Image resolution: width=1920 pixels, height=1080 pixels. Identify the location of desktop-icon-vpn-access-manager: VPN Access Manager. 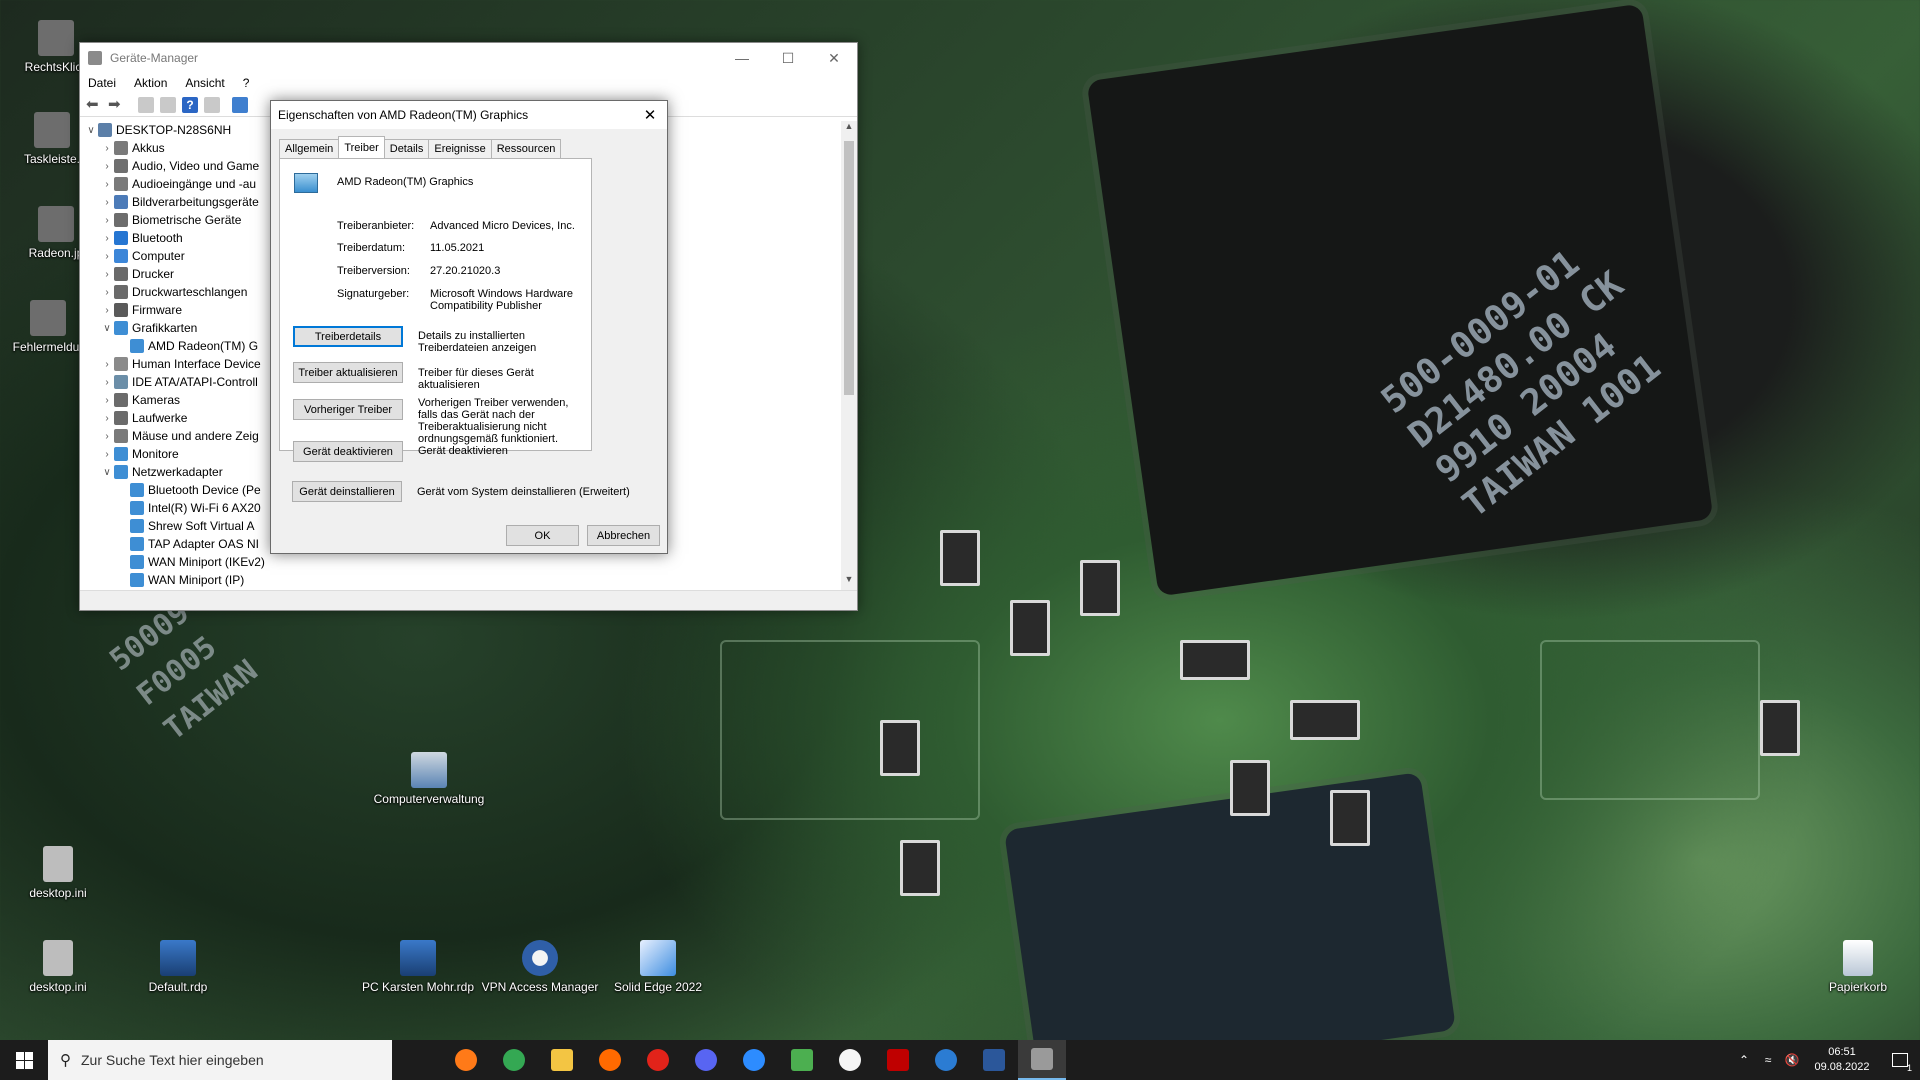
(540, 967).